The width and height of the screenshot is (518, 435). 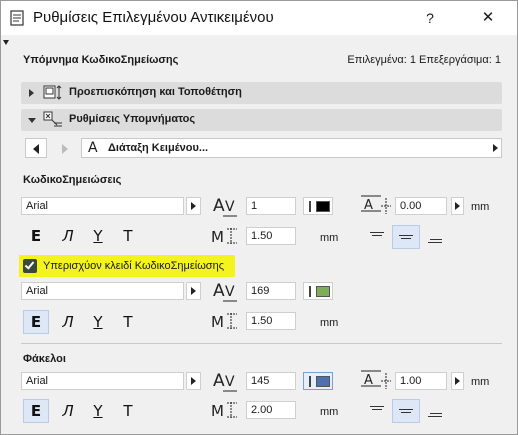 What do you see at coordinates (102, 206) in the screenshot?
I see `font-input-keynotes: Arial` at bounding box center [102, 206].